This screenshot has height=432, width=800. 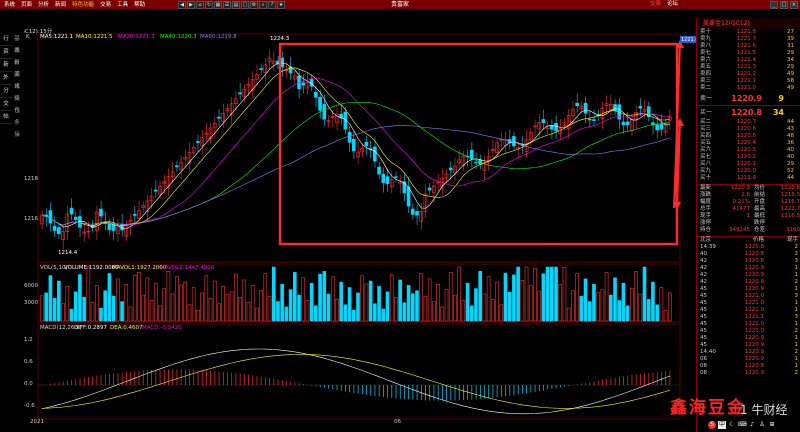 I want to click on sogou-icon: S, so click(x=712, y=425).